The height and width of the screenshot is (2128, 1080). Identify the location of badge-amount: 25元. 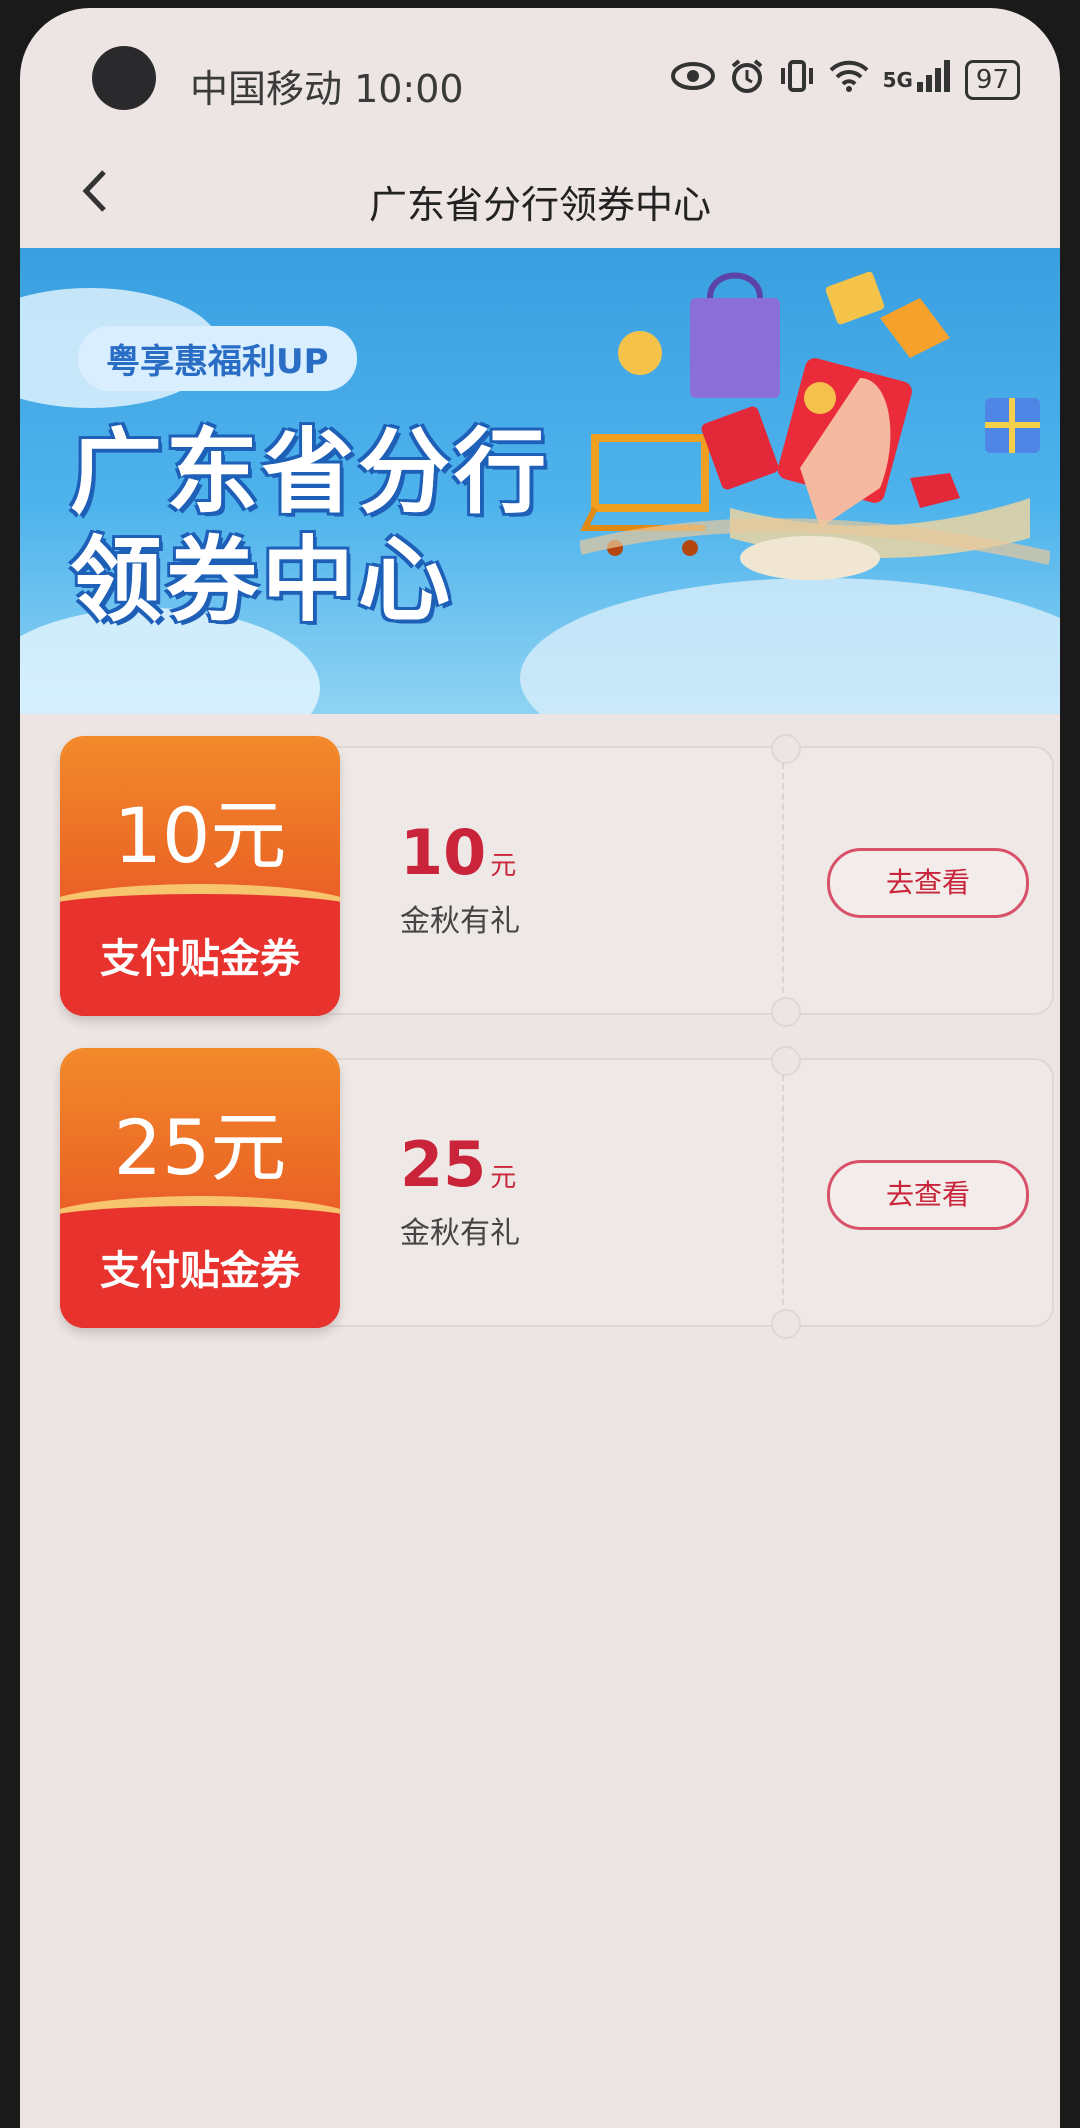
(200, 1147).